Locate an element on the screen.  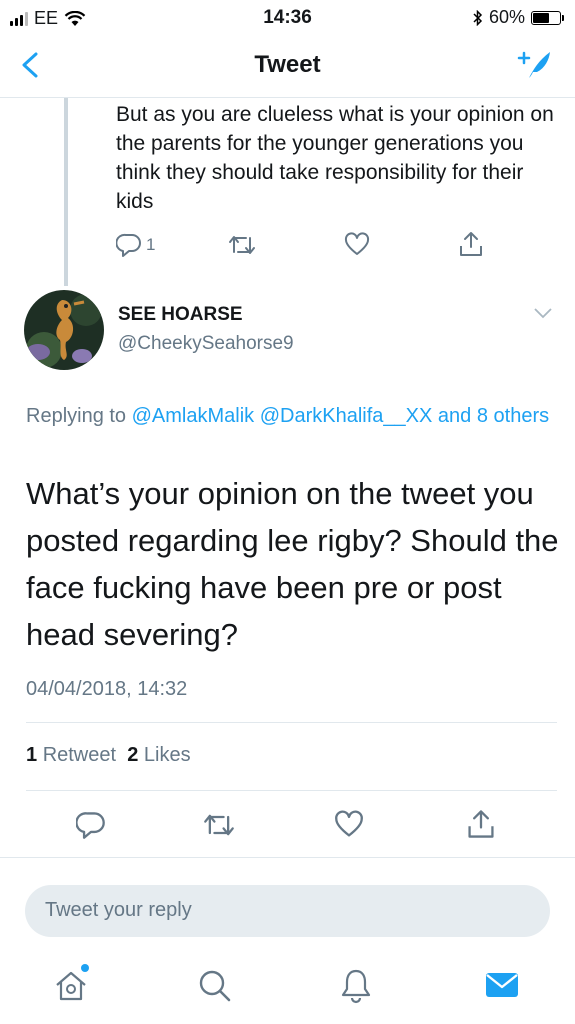
tab-bar is located at coordinates (287, 989).